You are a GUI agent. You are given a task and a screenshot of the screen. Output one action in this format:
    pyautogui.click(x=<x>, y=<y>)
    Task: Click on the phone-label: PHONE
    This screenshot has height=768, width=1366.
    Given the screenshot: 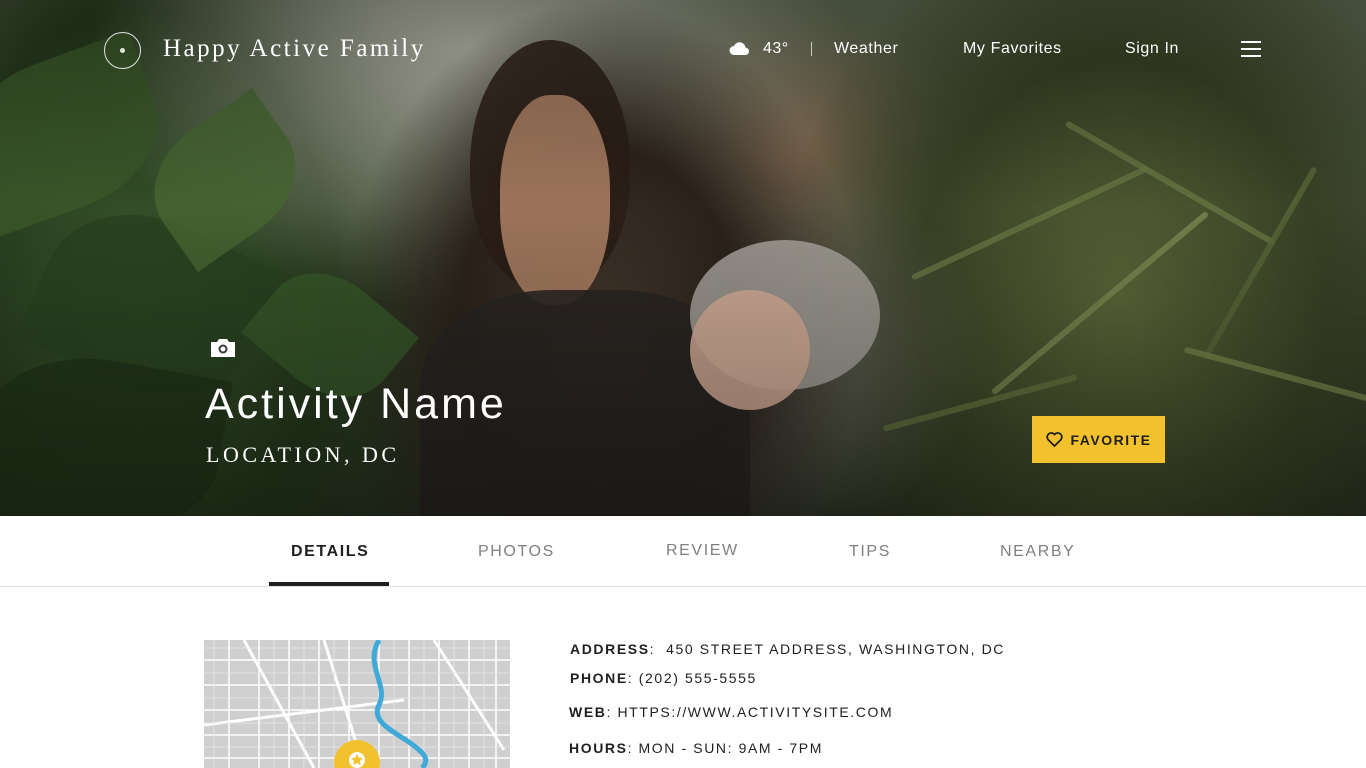 What is the action you would take?
    pyautogui.click(x=599, y=678)
    